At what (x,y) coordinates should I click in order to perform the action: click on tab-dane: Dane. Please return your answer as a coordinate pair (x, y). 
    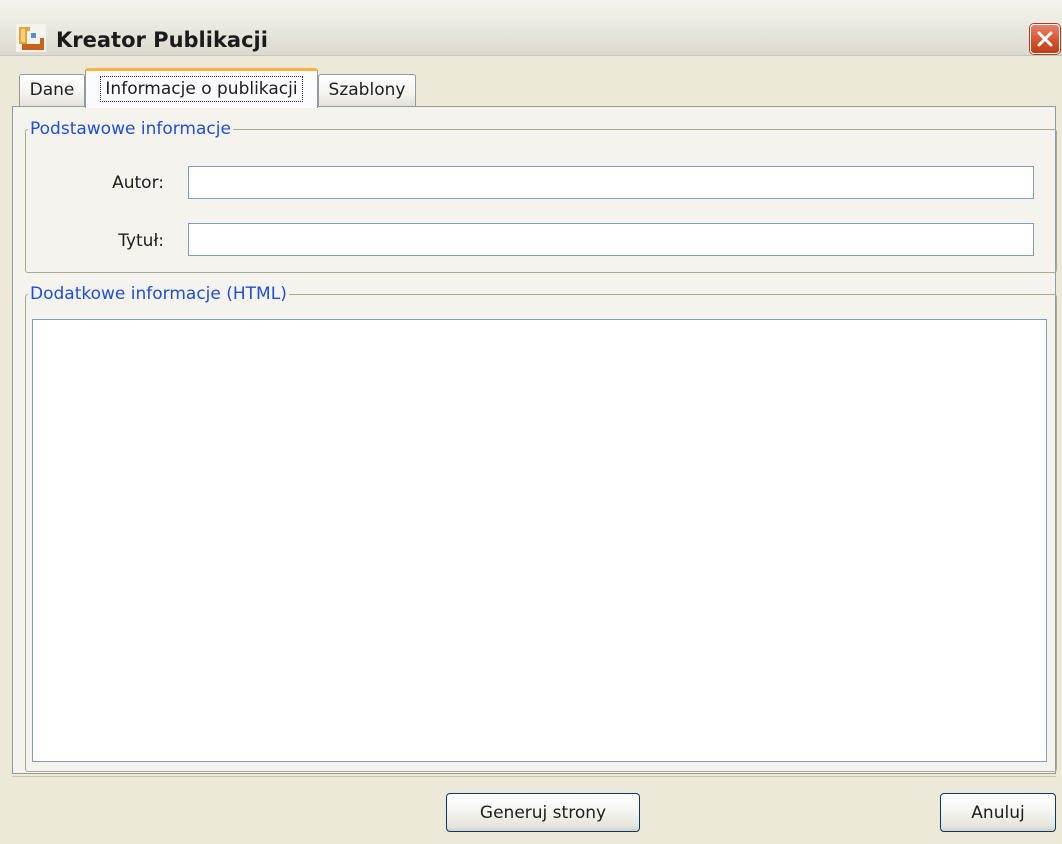
    Looking at the image, I should click on (52, 90).